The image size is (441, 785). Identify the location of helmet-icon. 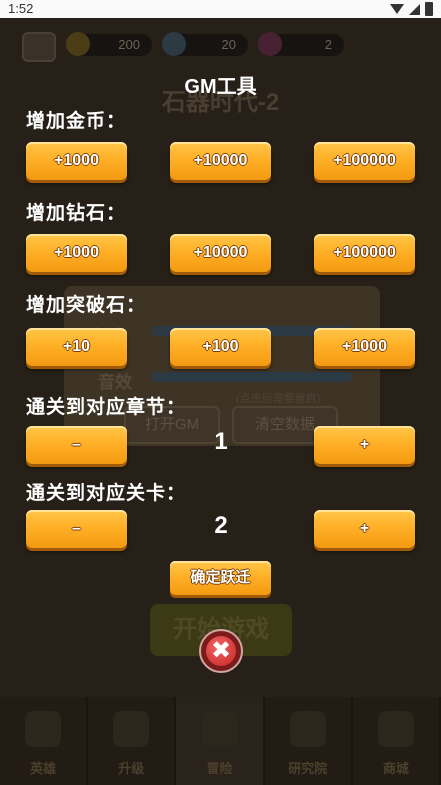
(43, 729).